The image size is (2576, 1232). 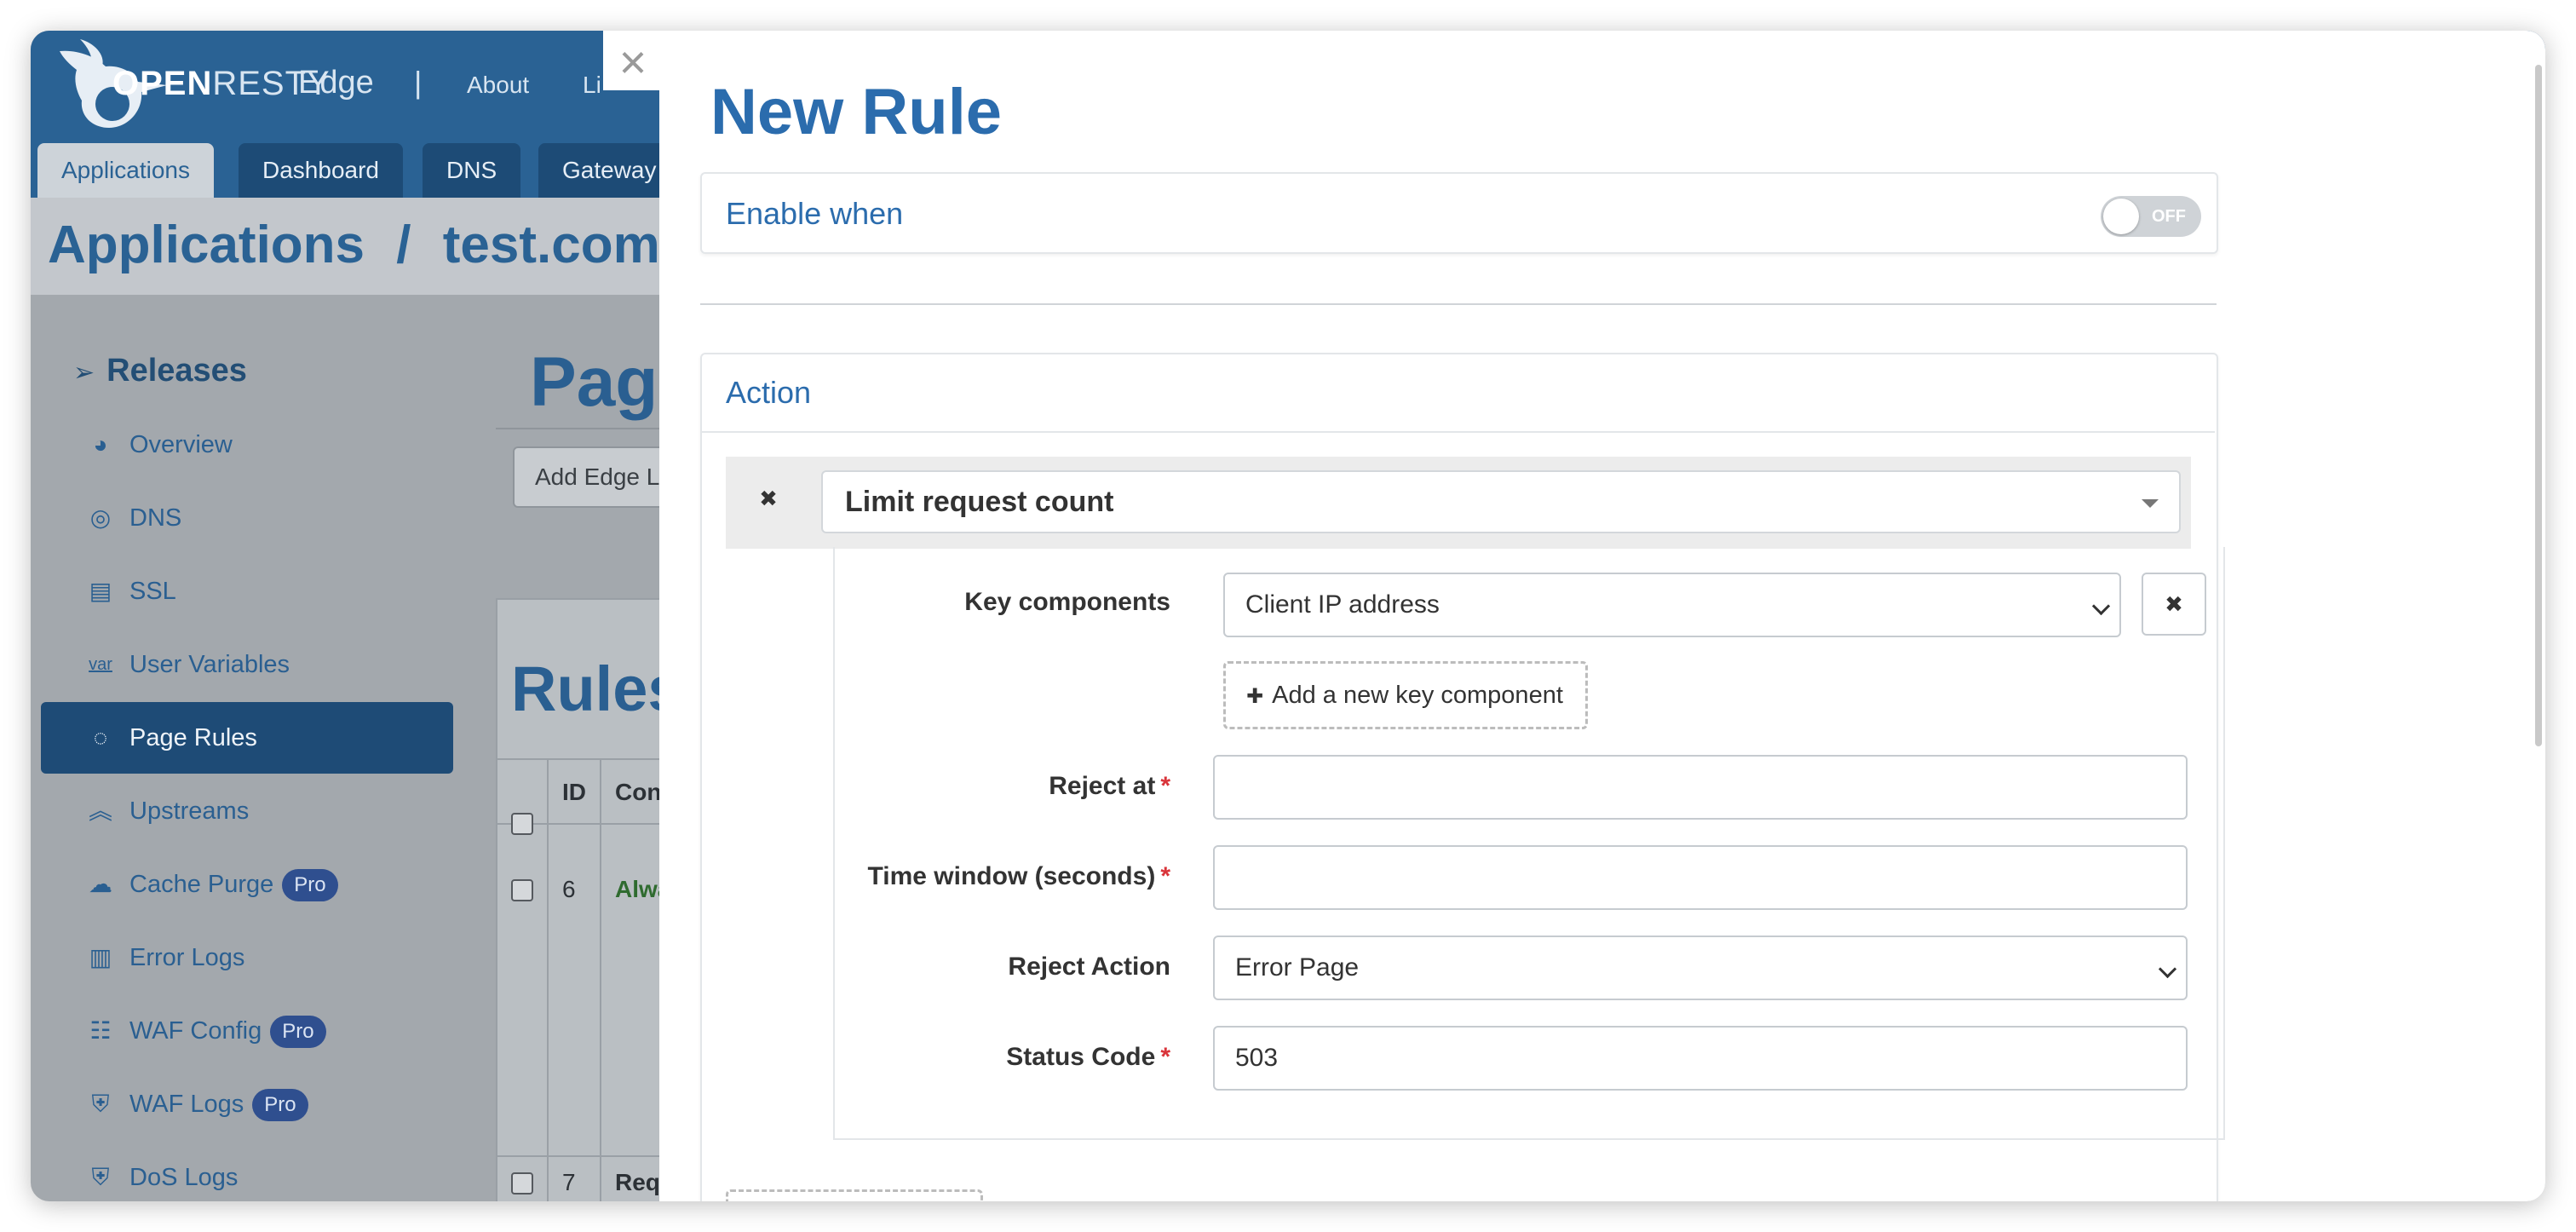 What do you see at coordinates (1701, 877) in the screenshot?
I see `time-window-input` at bounding box center [1701, 877].